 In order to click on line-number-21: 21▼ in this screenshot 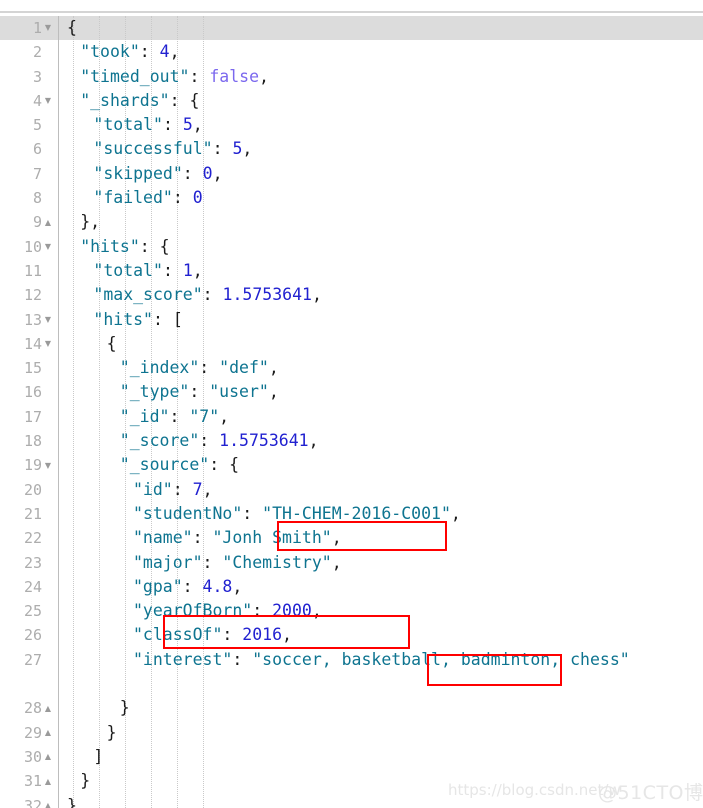, I will do `click(29, 514)`.